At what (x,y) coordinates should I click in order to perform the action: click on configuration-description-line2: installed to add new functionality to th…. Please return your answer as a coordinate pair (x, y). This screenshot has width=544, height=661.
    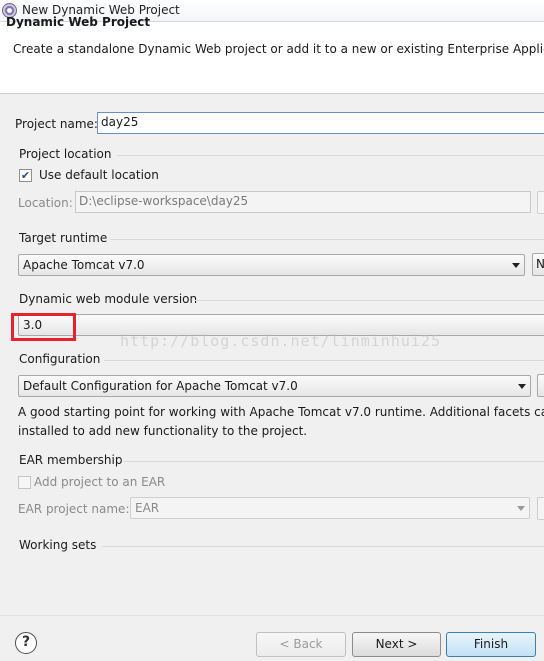
    Looking at the image, I should click on (163, 431).